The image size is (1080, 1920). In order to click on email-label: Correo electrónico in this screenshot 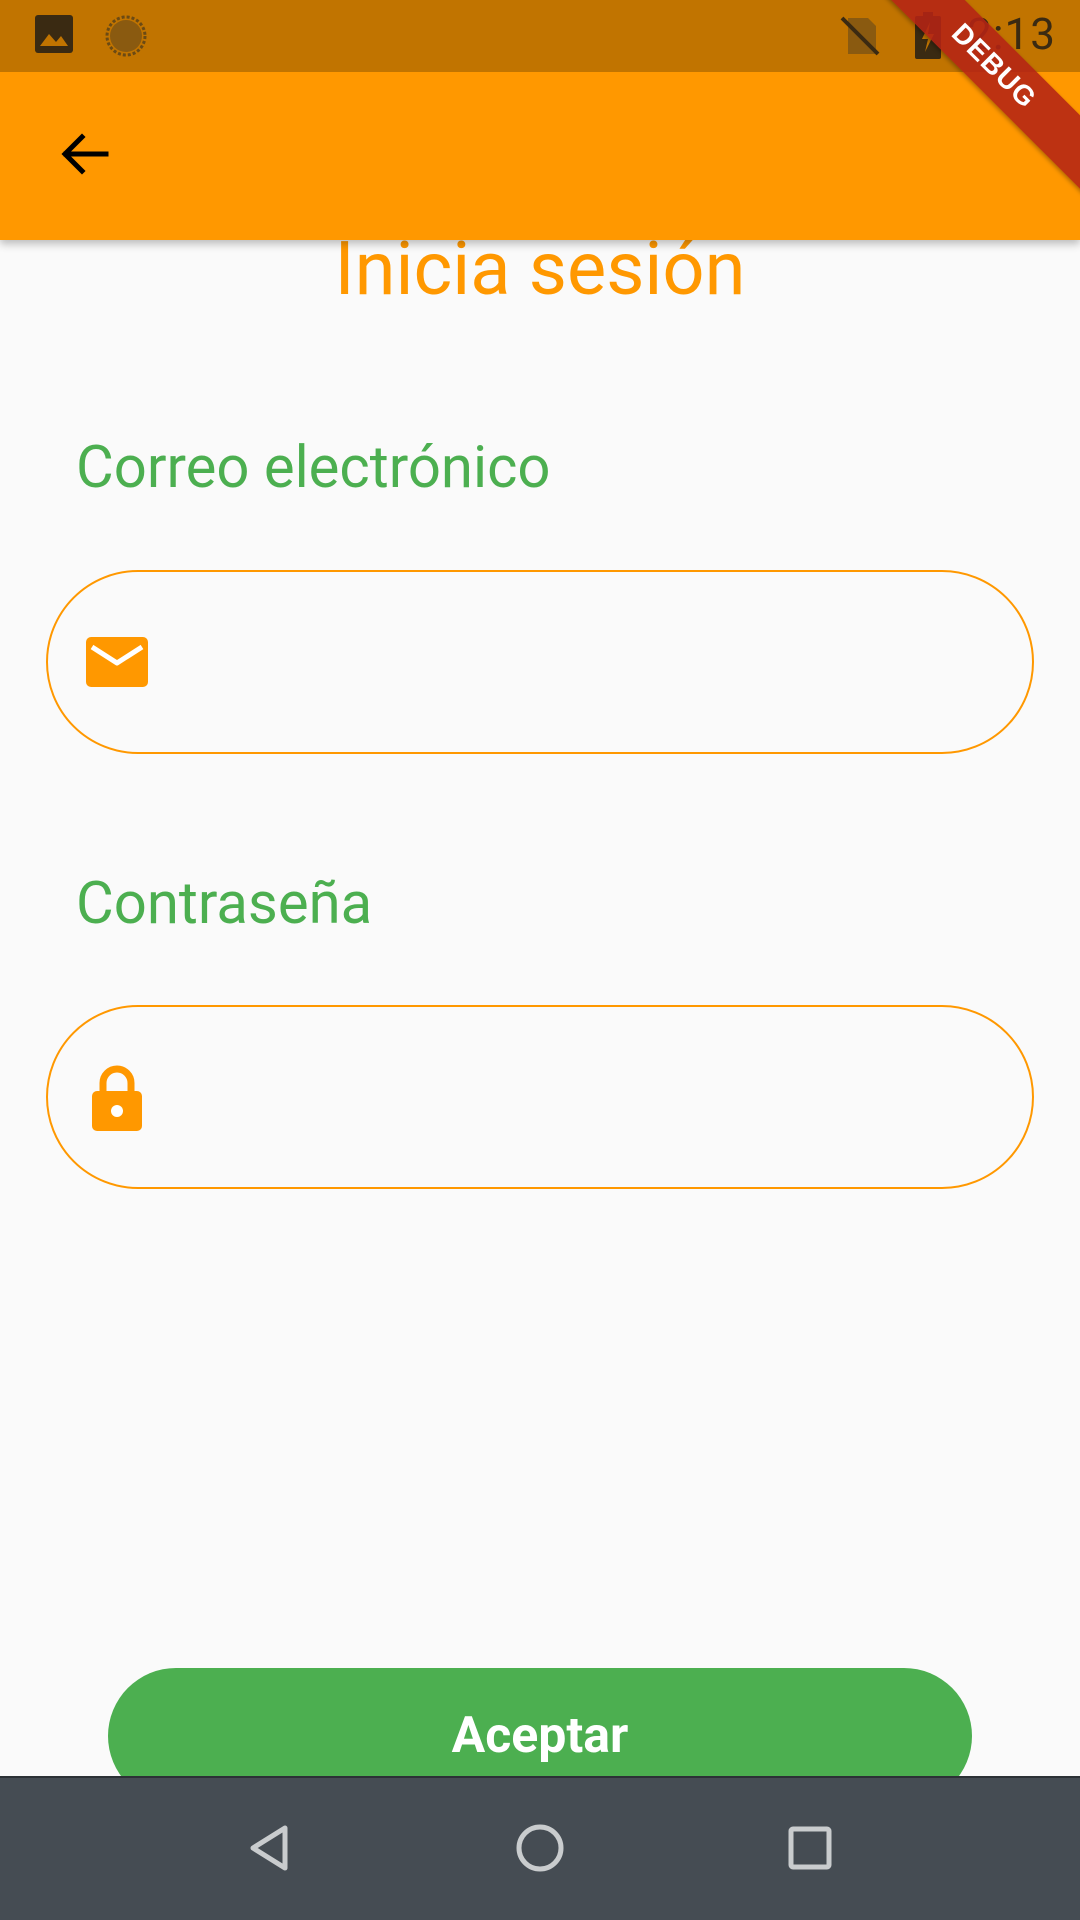, I will do `click(313, 468)`.